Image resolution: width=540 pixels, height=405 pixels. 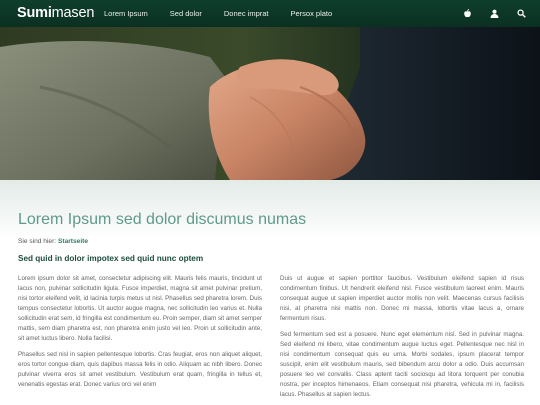 What do you see at coordinates (55, 13) in the screenshot?
I see `site-logo: Sumimasen` at bounding box center [55, 13].